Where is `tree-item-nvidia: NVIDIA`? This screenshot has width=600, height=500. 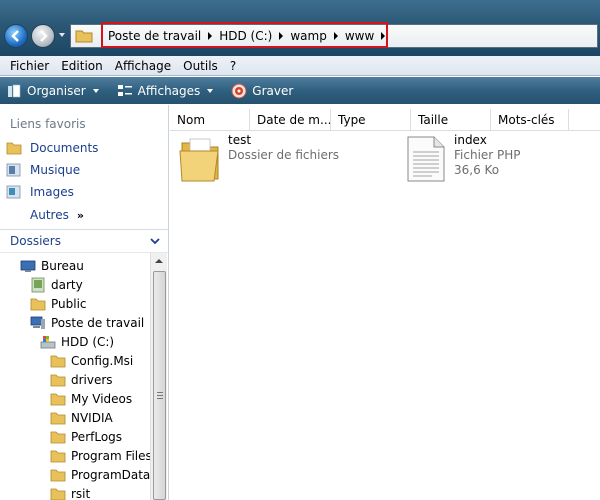 tree-item-nvidia: NVIDIA is located at coordinates (81, 418).